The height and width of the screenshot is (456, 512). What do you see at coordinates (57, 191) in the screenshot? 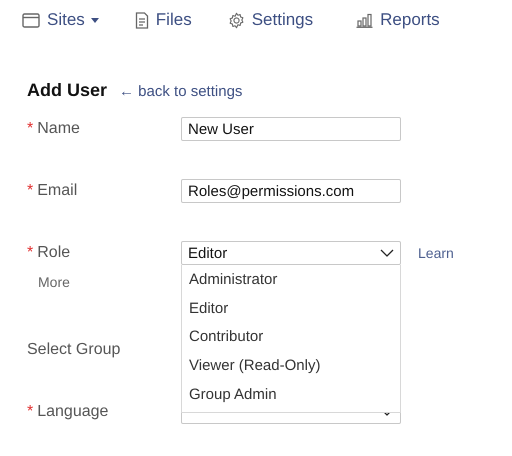
I see `field-label: Email` at bounding box center [57, 191].